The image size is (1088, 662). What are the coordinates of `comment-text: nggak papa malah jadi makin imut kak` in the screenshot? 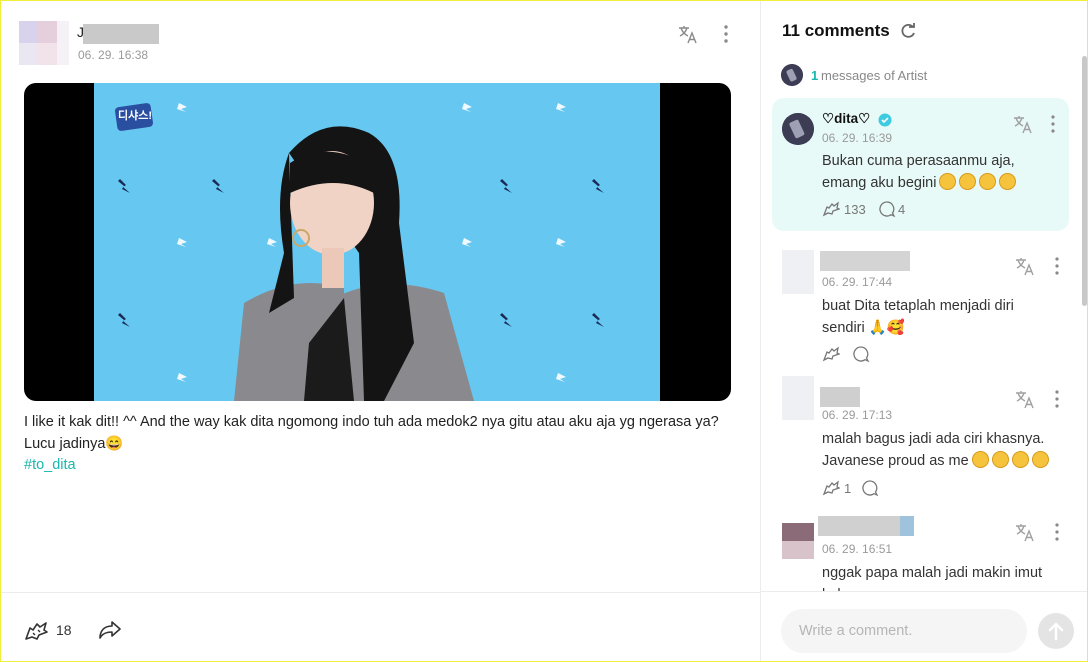 It's located at (932, 578).